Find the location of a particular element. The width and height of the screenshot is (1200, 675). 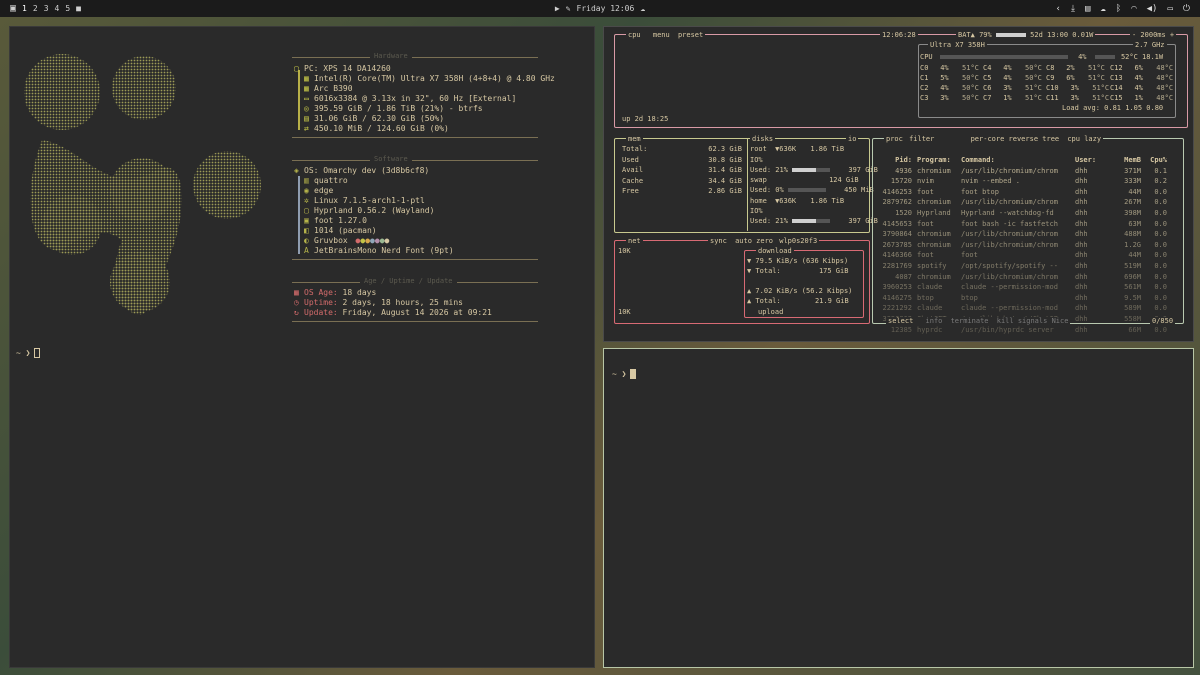

mem-row: Total: 62.3 GiB is located at coordinates (682, 149).